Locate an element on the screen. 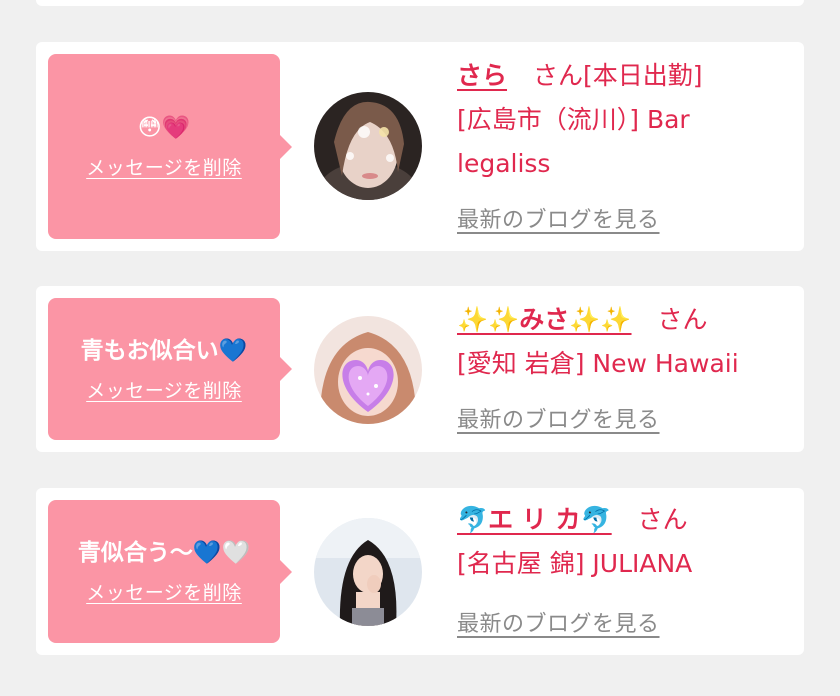 The width and height of the screenshot is (840, 696). profile-info: 🐬エ リ カ🐬 さん [名古屋 錦] JULIANA is located at coordinates (622, 542).